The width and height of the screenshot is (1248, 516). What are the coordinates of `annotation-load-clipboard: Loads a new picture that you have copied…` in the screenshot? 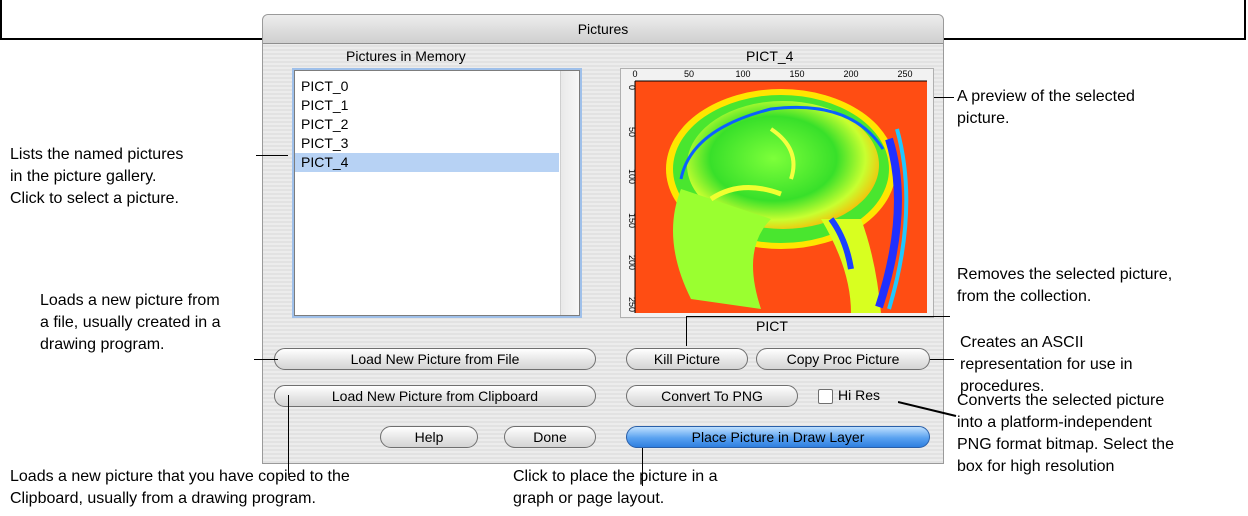 It's located at (180, 487).